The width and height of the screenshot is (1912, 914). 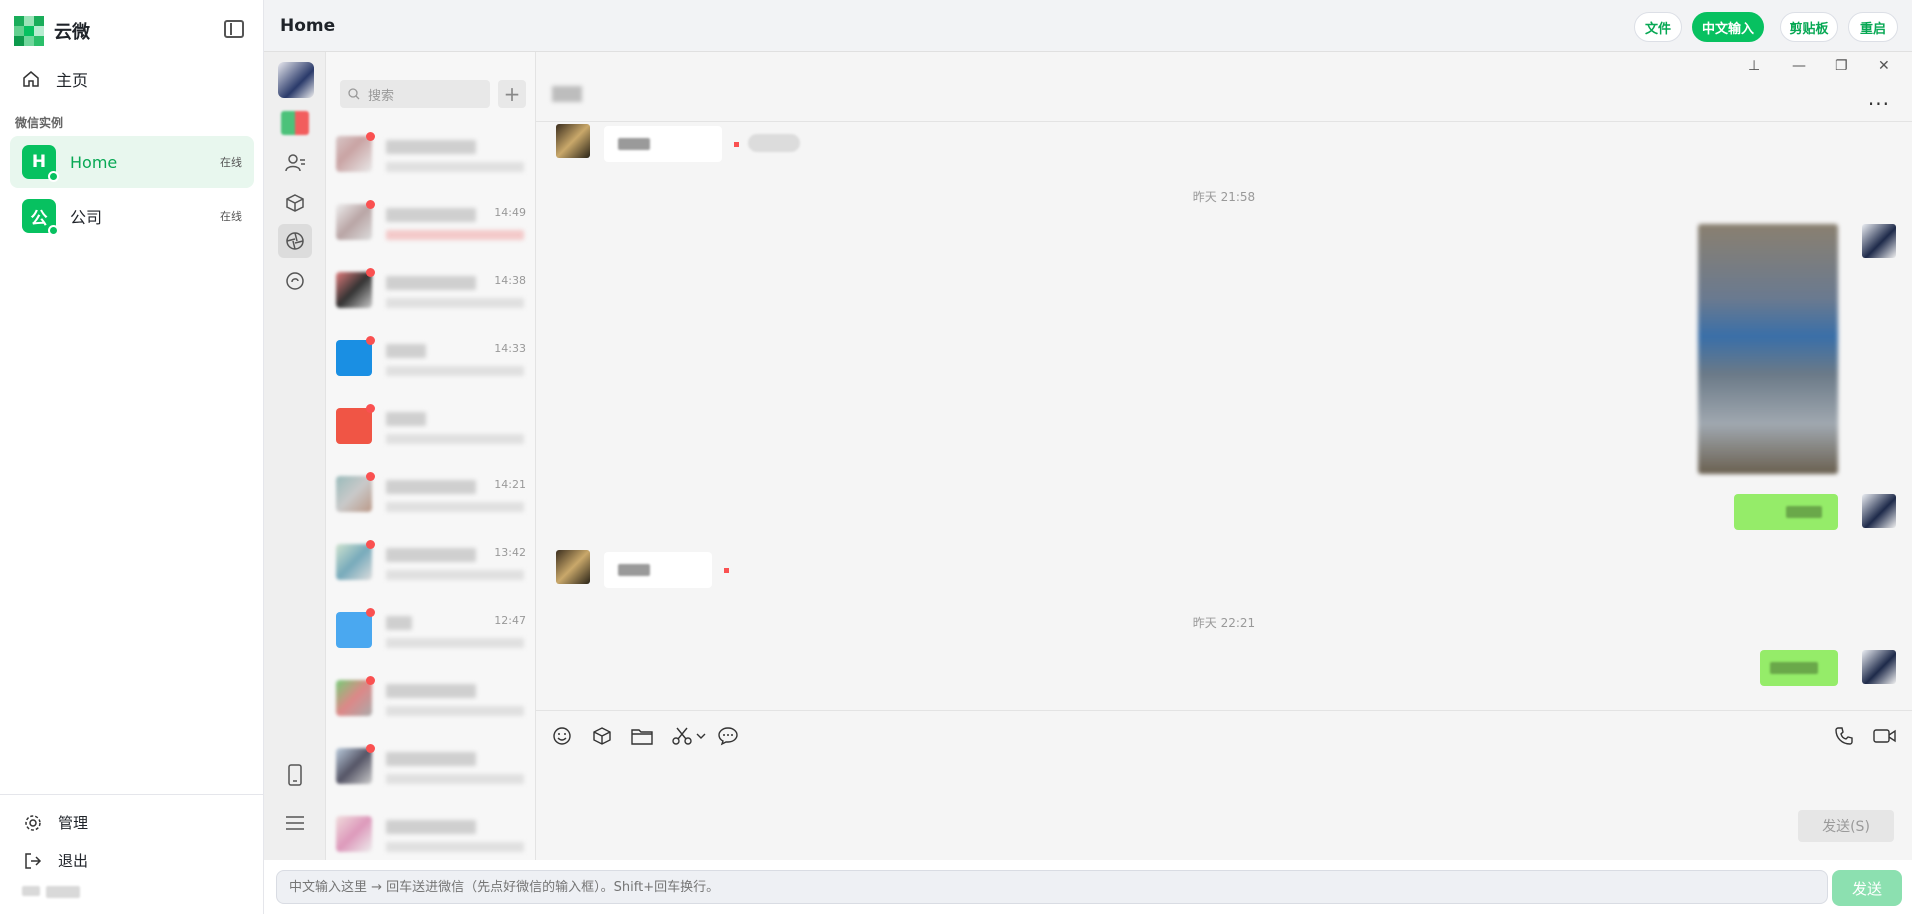 I want to click on conversation-list: 搜索 + 14:49 14:38 14:33 14:21 13:42 12:47, so click(x=431, y=456).